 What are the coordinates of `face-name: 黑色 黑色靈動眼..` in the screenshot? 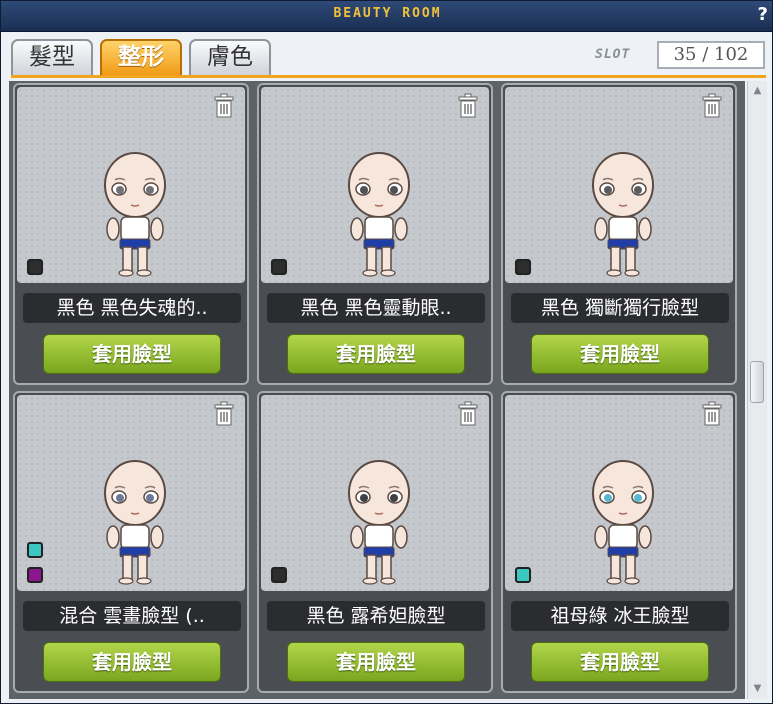 It's located at (376, 308).